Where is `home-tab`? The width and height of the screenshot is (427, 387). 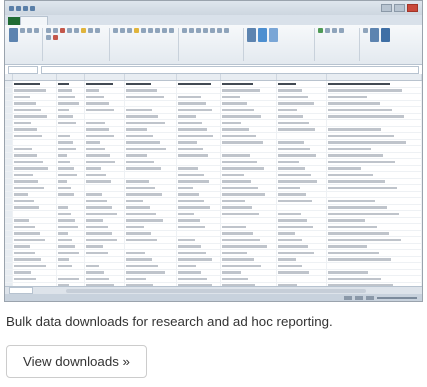 home-tab is located at coordinates (34, 20).